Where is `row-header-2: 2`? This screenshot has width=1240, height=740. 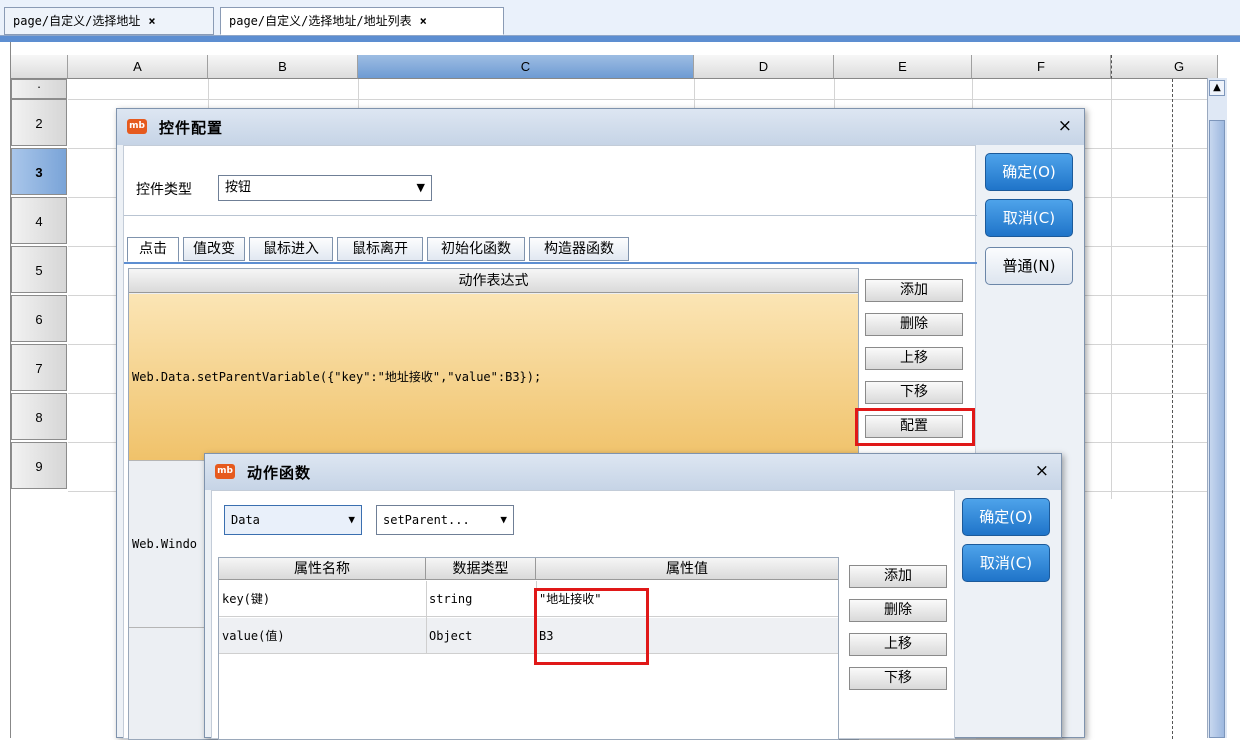
row-header-2: 2 is located at coordinates (39, 122).